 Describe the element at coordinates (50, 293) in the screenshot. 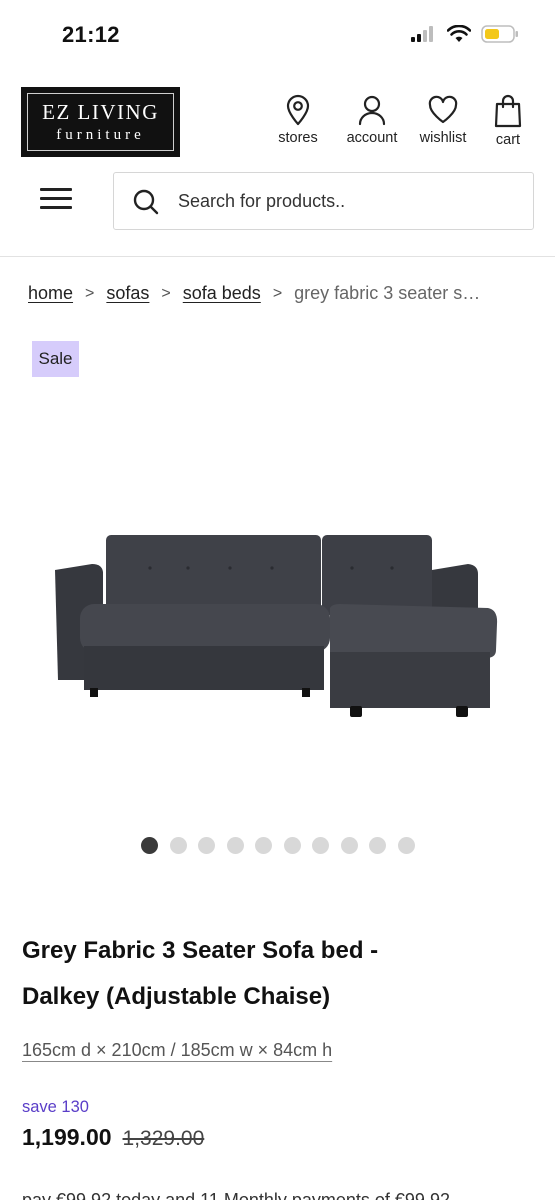

I see `breadcrumb-home: home` at that location.